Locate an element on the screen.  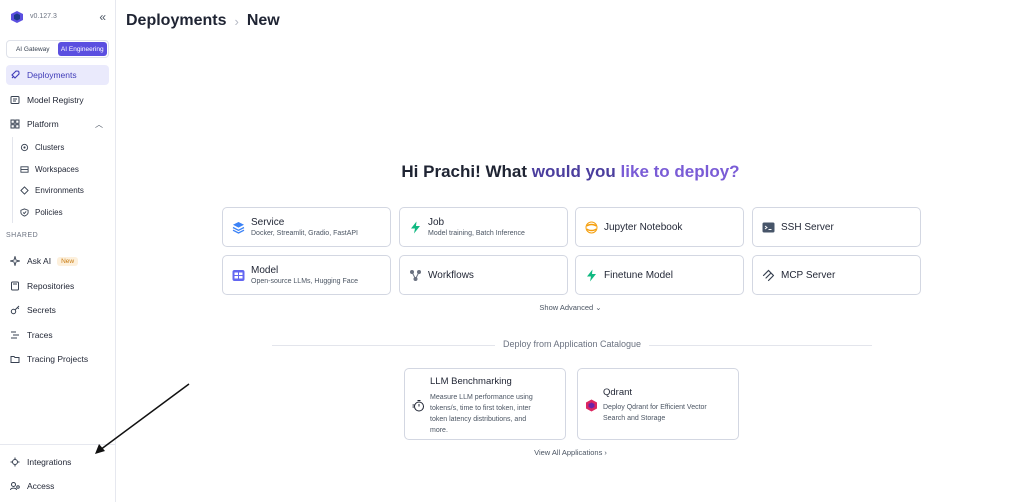
sidebar-item-traces: Traces is located at coordinates (57, 335).